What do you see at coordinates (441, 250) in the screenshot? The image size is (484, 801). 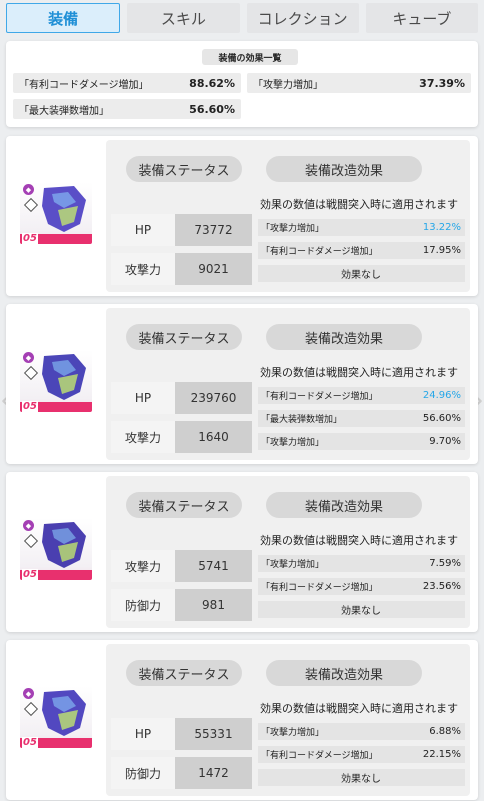 I see `effect-value: 17.95%` at bounding box center [441, 250].